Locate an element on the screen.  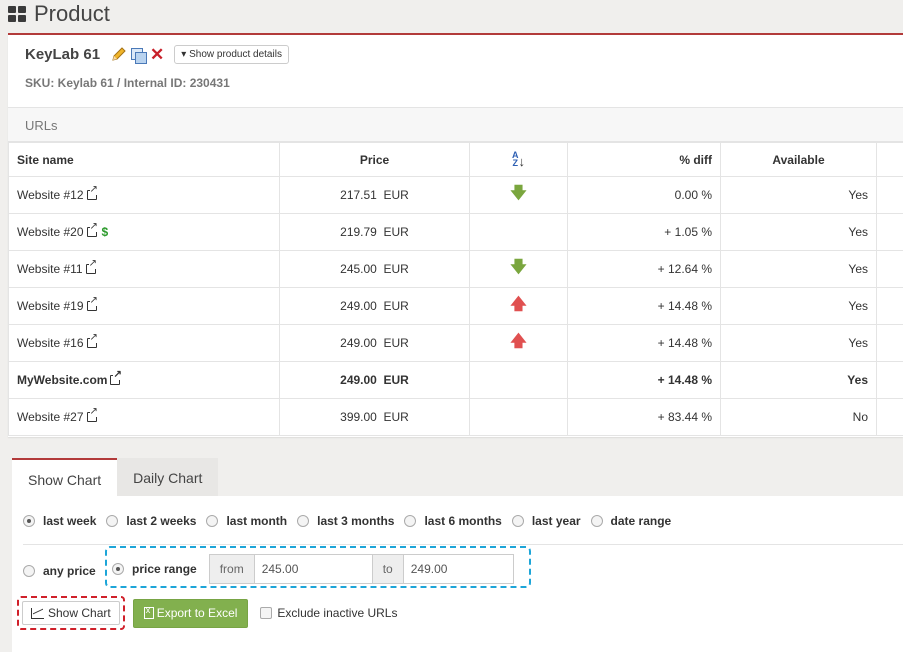
period-label: last week is located at coordinates (70, 521).